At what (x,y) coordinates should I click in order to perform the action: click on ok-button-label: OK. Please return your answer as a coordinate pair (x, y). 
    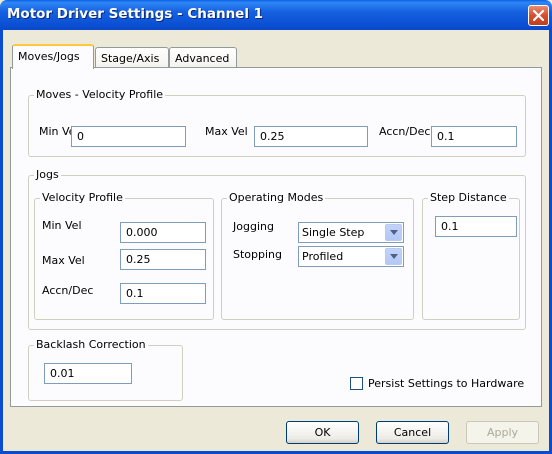
    Looking at the image, I should click on (322, 432).